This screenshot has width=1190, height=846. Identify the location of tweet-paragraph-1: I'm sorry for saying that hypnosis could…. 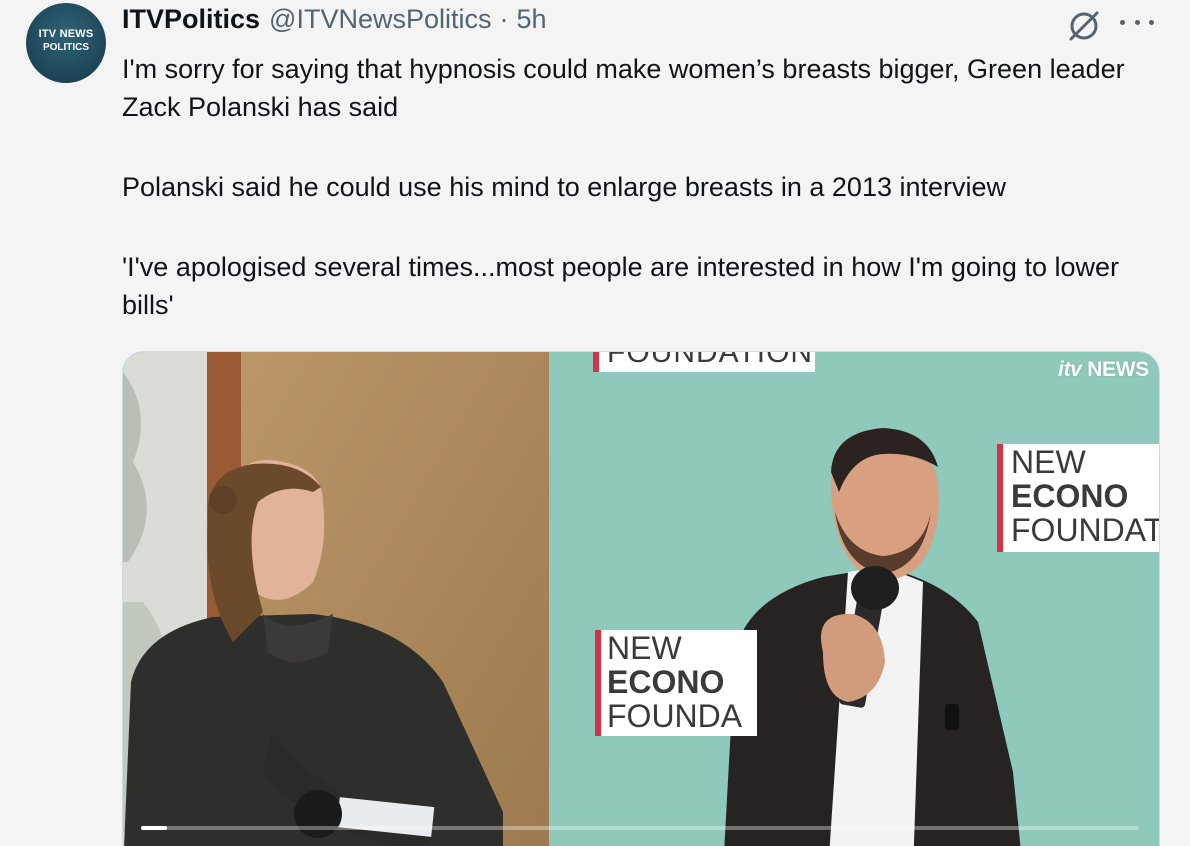
(623, 88).